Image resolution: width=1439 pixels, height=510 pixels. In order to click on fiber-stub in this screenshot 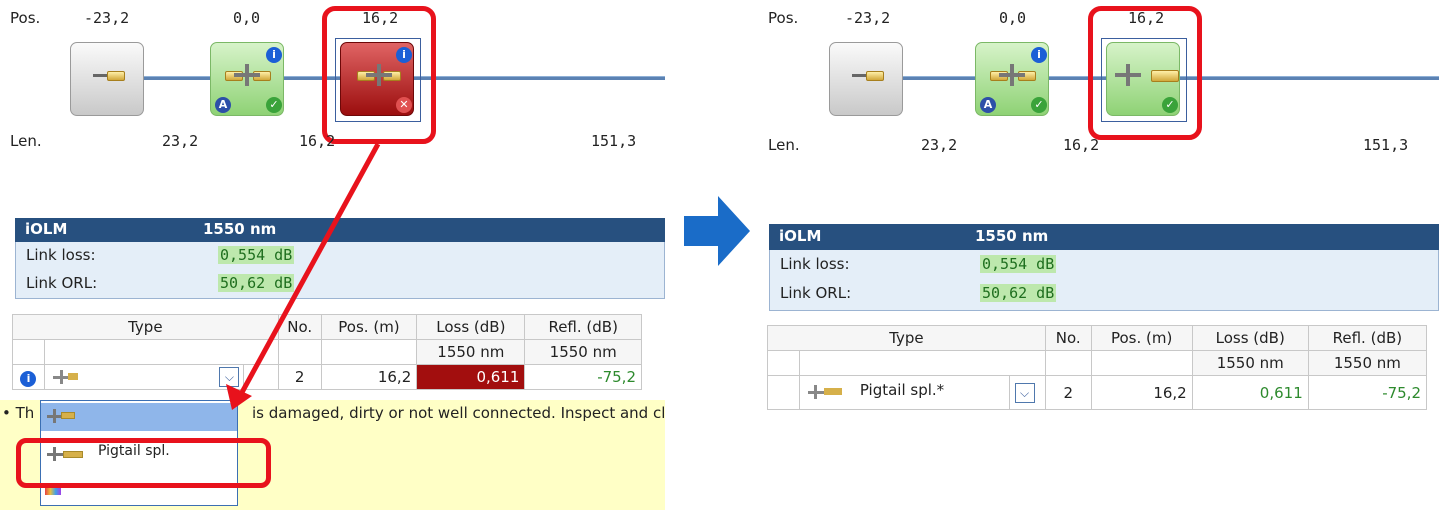, I will do `click(859, 75)`.